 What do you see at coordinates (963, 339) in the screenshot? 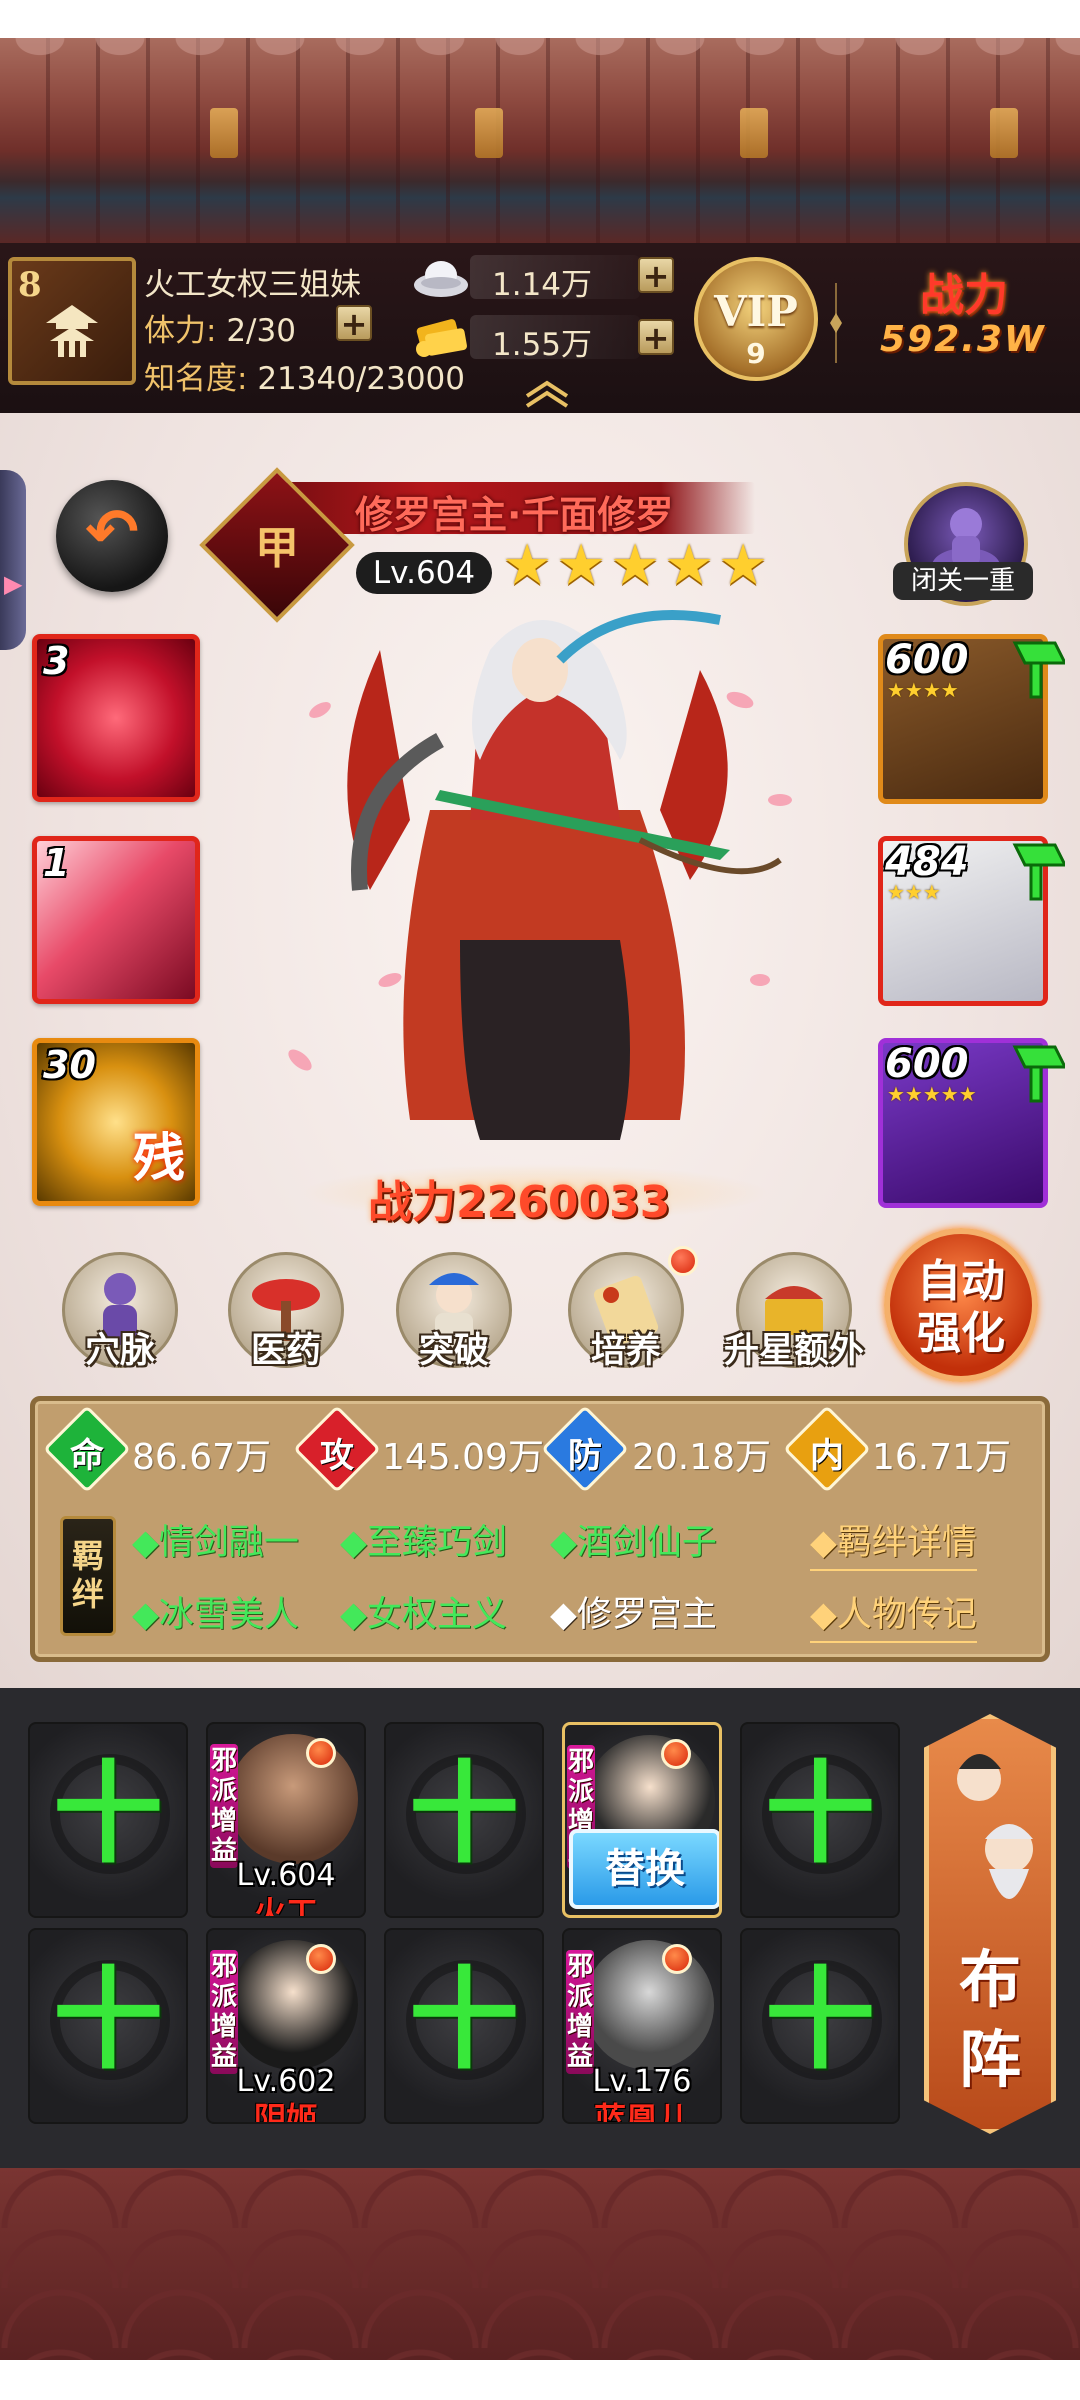
I see `power-value: 592.3W` at bounding box center [963, 339].